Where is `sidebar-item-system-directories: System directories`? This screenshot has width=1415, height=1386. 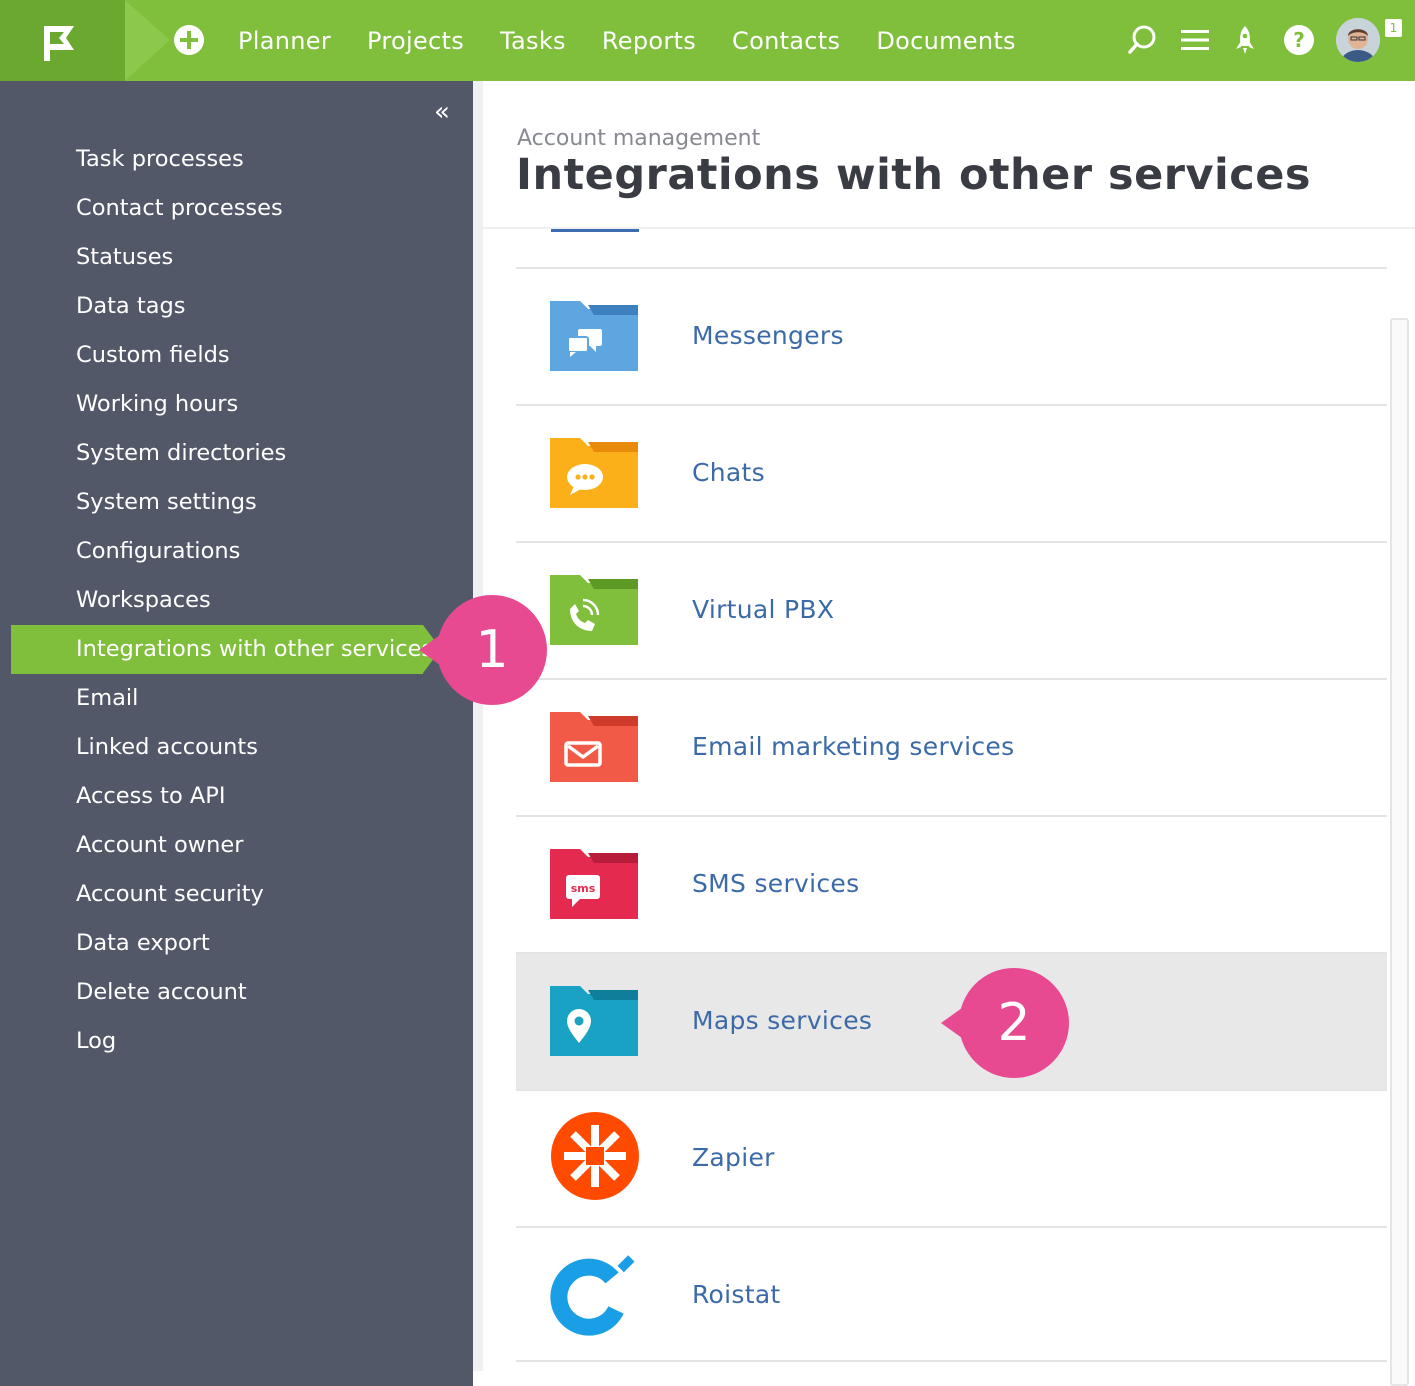
sidebar-item-system-directories: System directories is located at coordinates (236, 453).